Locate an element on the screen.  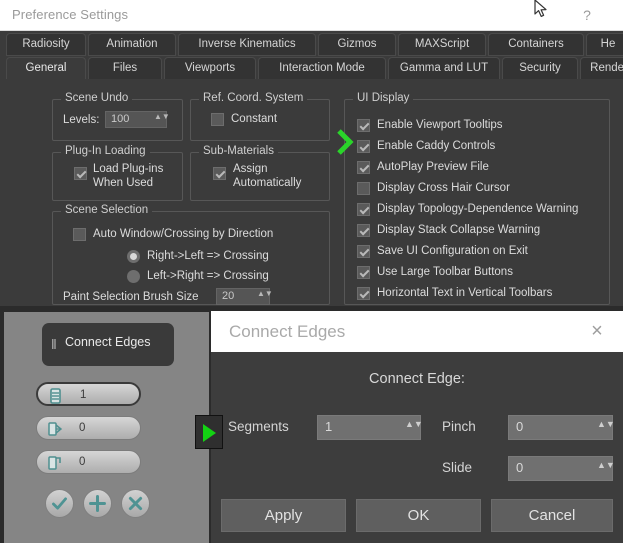
tab-viewports: Viewports is located at coordinates (210, 68).